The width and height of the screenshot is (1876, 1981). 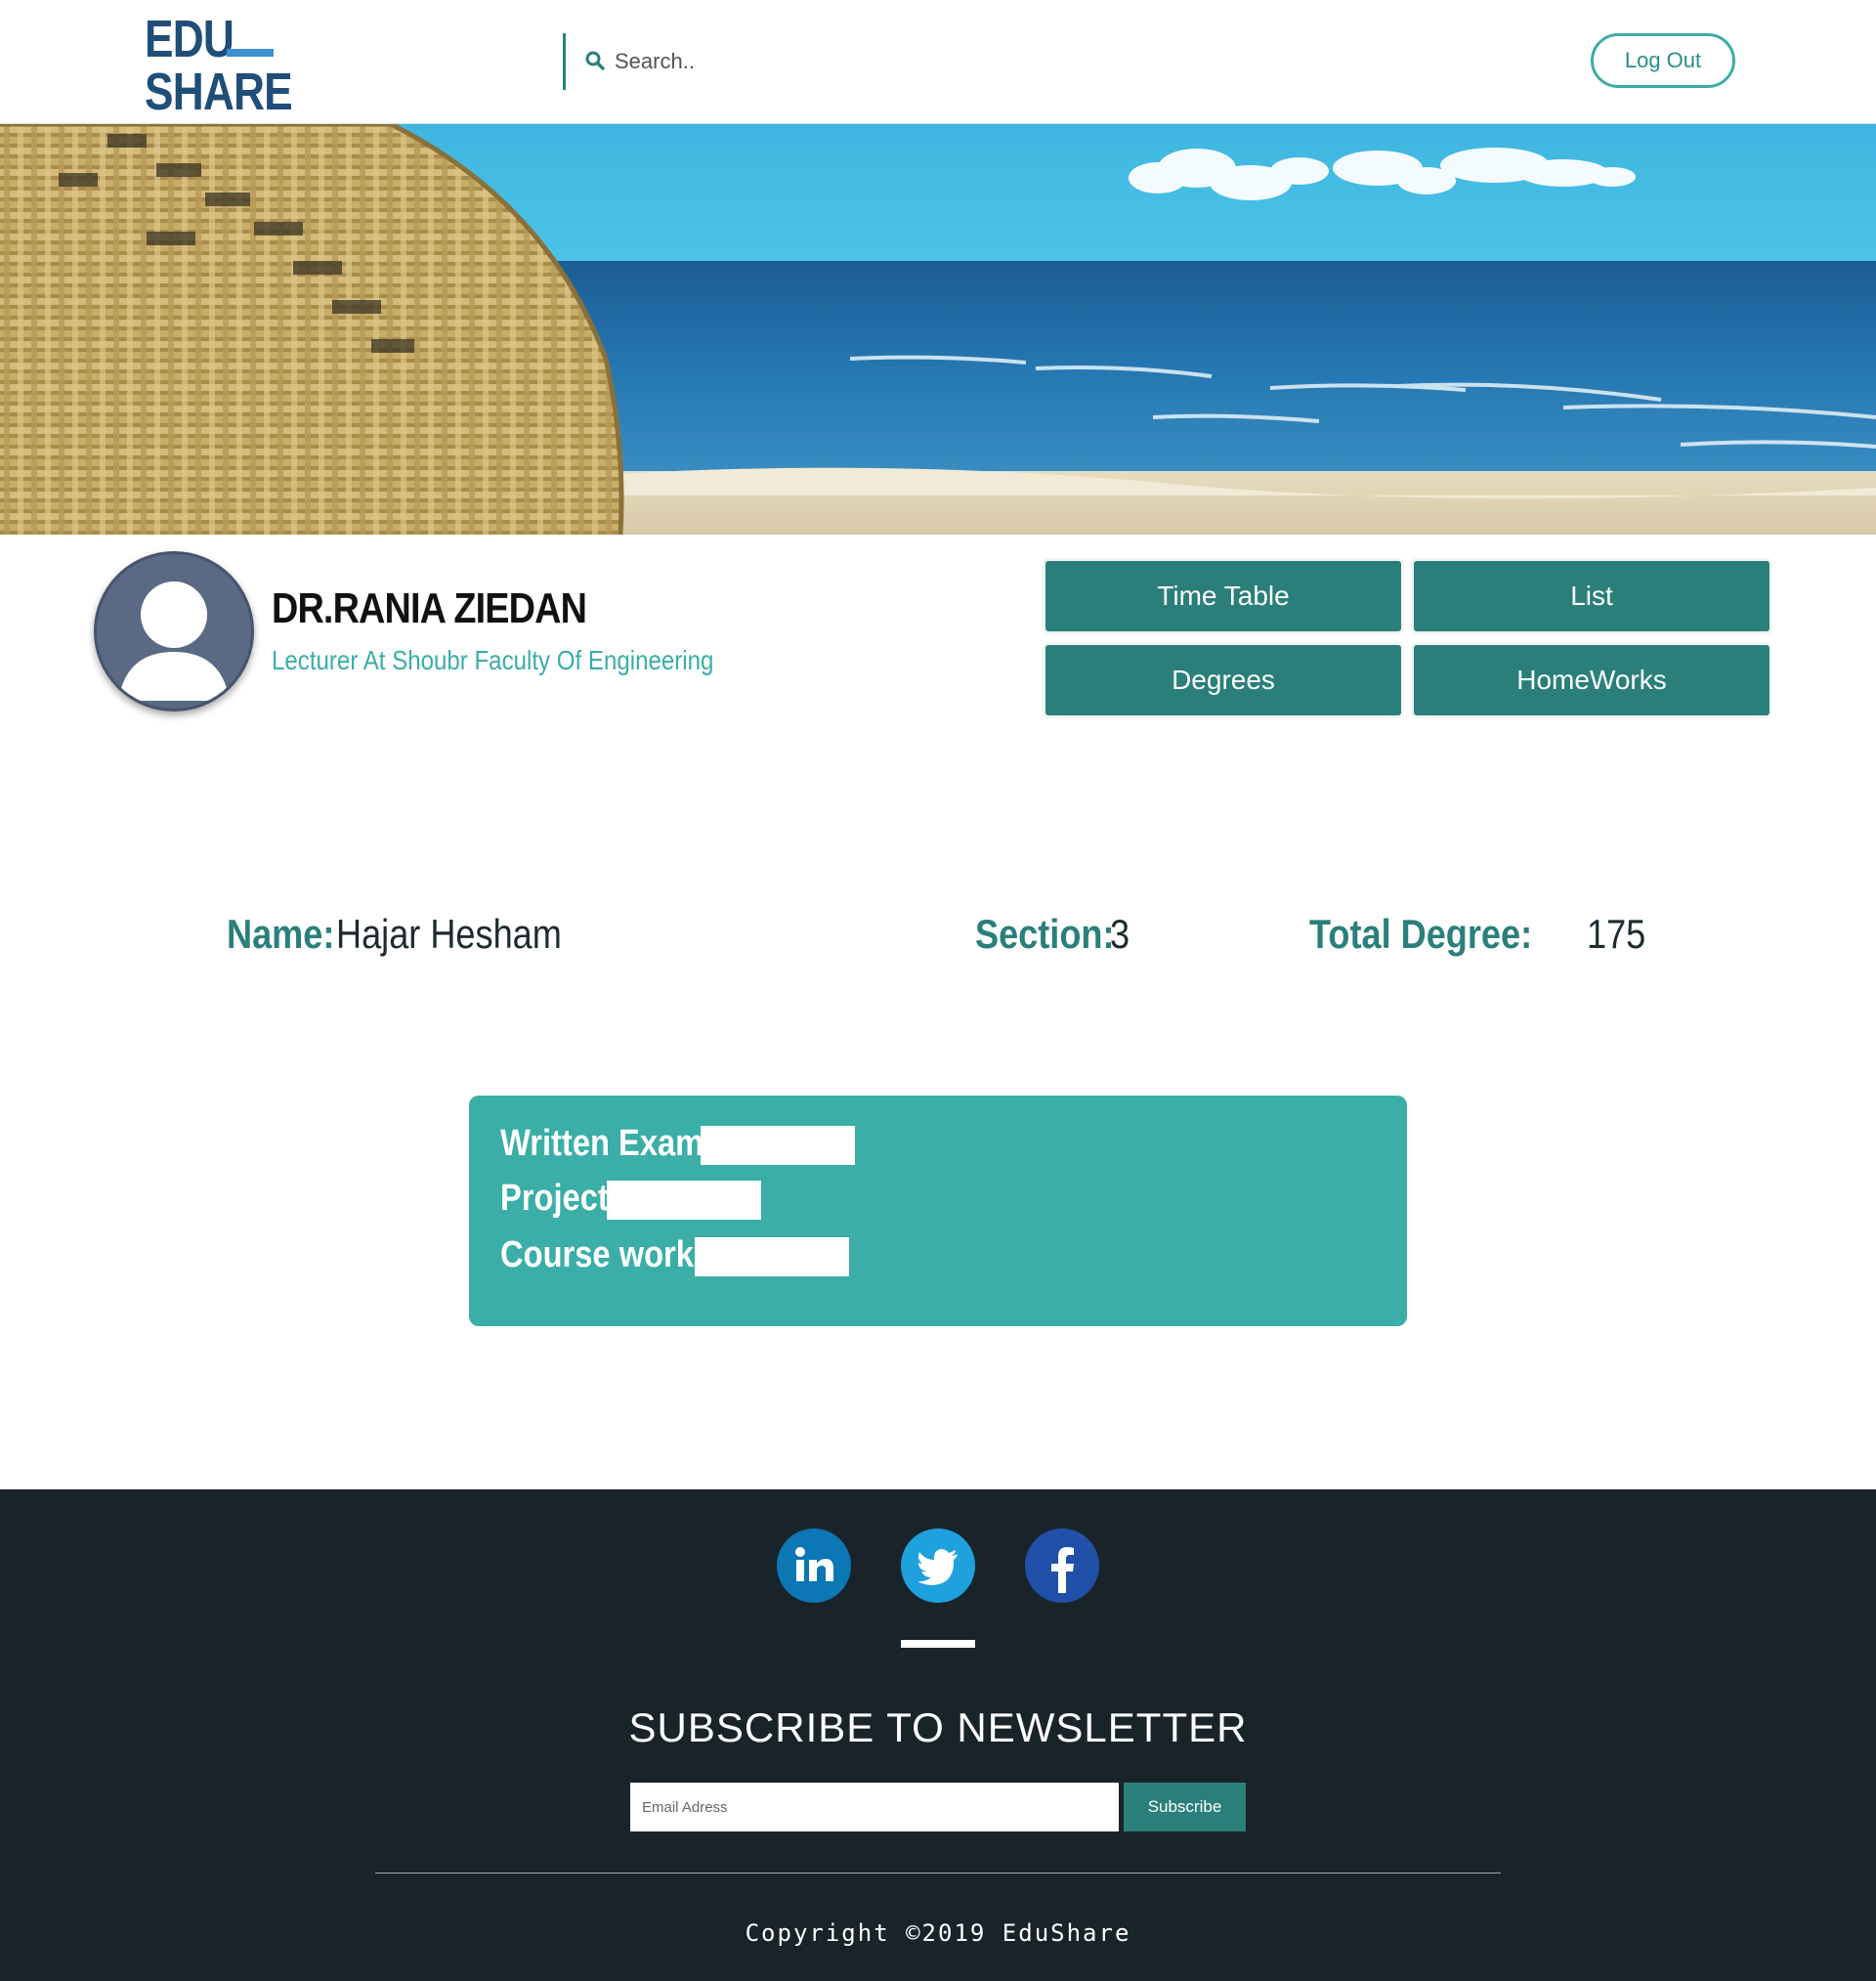 What do you see at coordinates (684, 1200) in the screenshot?
I see `project-field` at bounding box center [684, 1200].